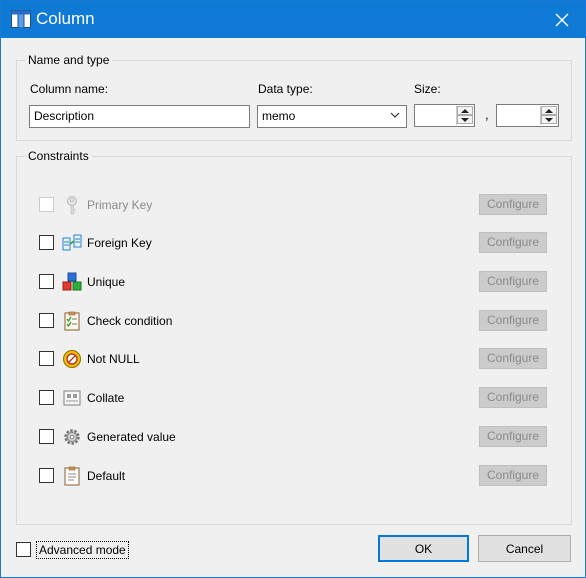 The width and height of the screenshot is (586, 578). I want to click on ok-button: OK, so click(423, 548).